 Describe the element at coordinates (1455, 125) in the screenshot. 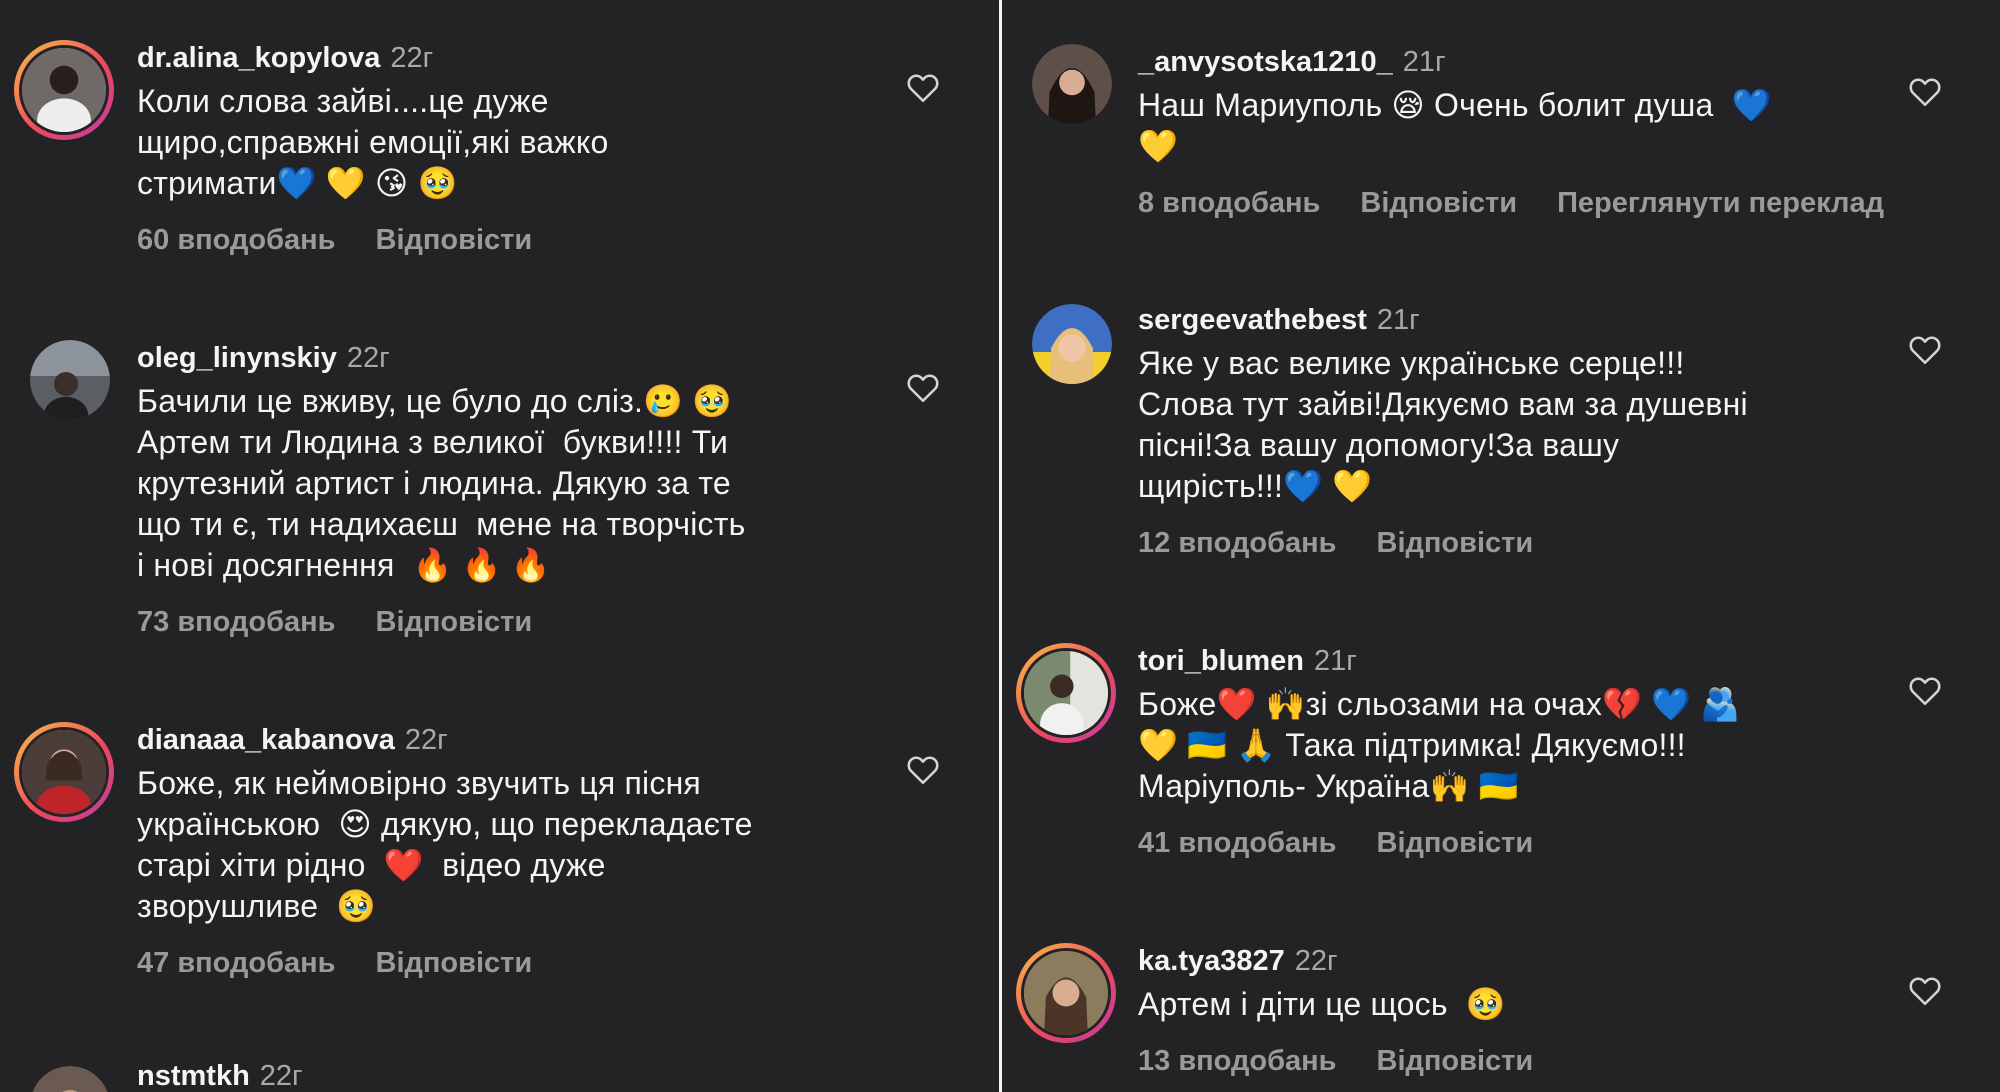

I see `comment-text: Наш Мариуполь 😪 Очень болит душа 💙 💛` at that location.